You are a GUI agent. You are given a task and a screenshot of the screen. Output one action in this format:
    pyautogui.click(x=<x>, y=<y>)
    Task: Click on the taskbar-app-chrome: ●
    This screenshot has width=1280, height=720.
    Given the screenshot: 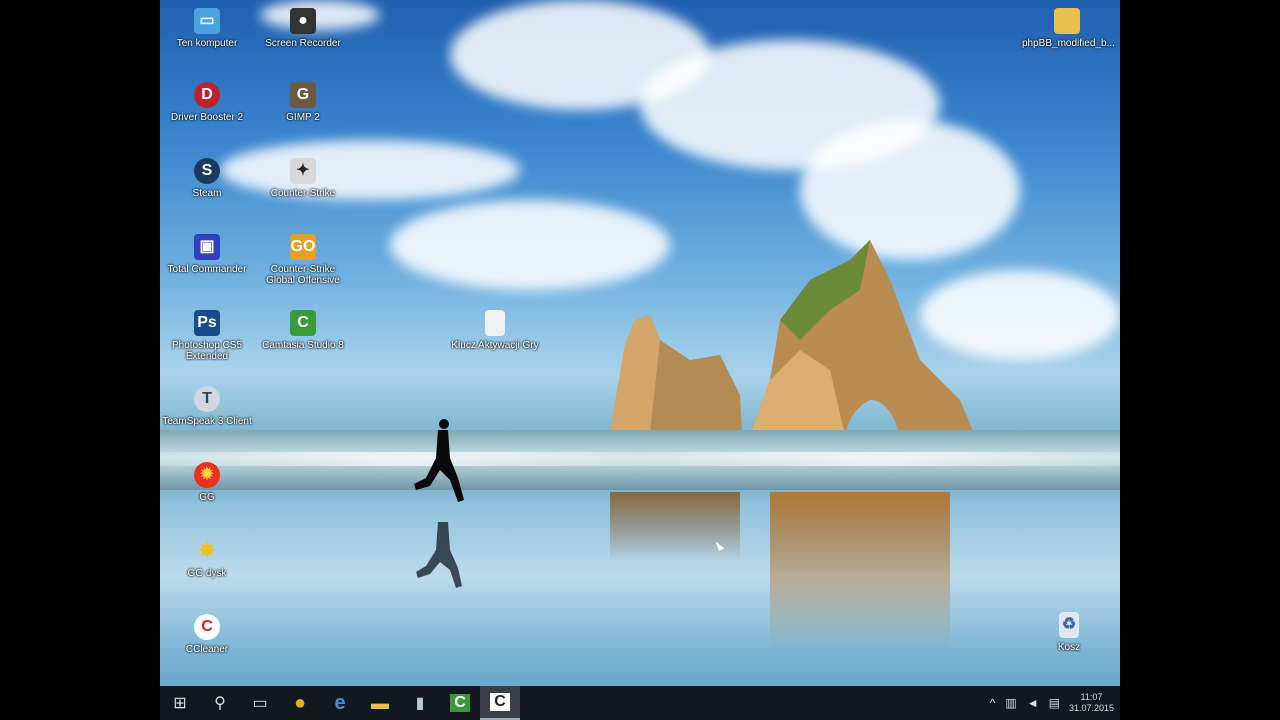 What is the action you would take?
    pyautogui.click(x=300, y=703)
    